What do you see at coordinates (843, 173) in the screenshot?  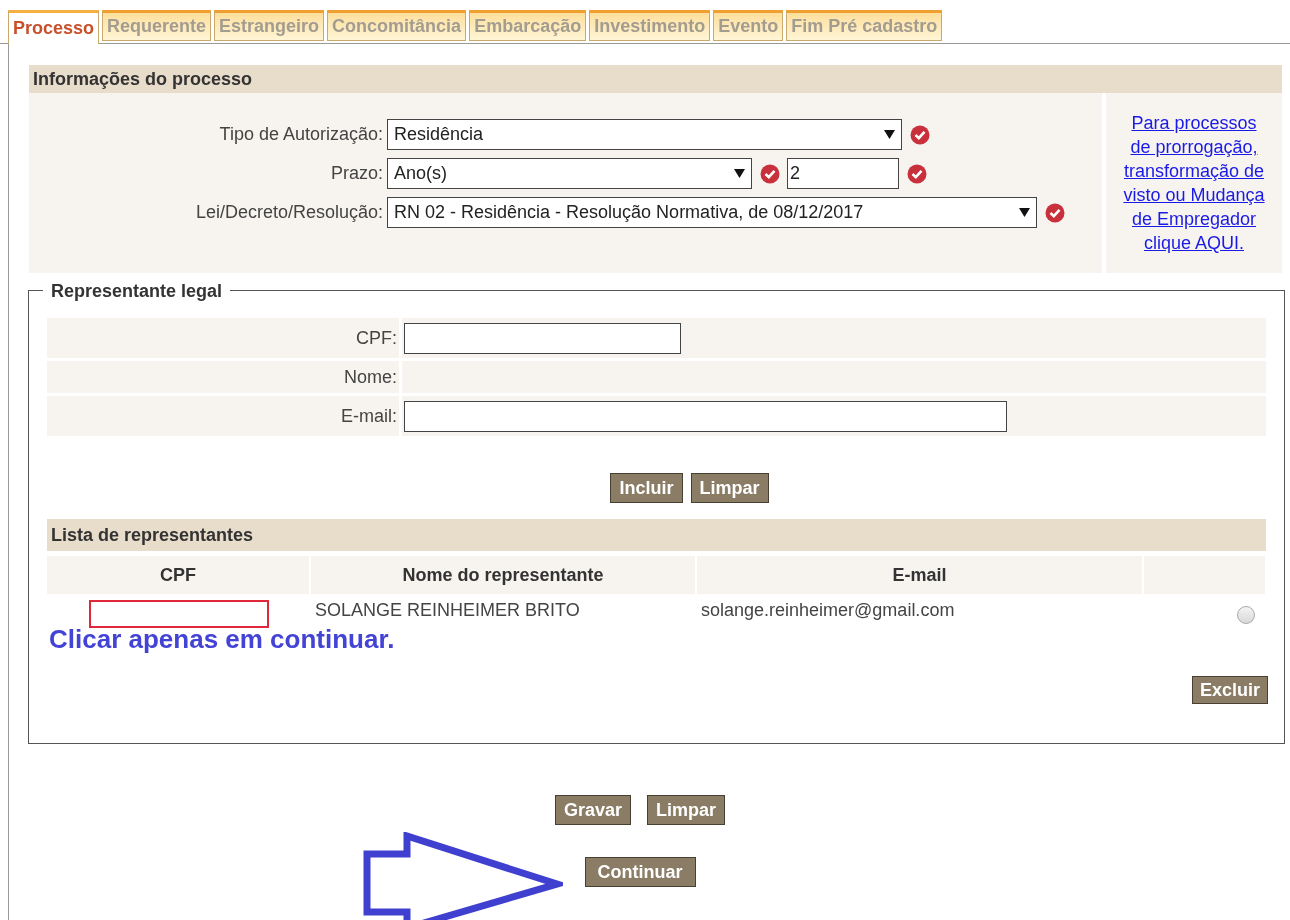 I see `input-field: 2` at bounding box center [843, 173].